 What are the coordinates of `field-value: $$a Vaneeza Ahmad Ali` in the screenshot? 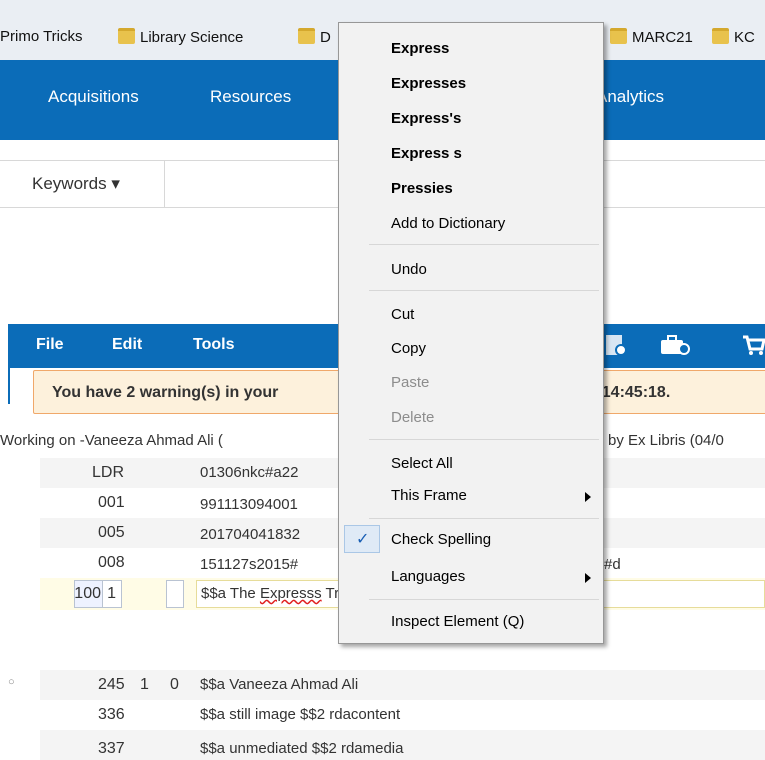 It's located at (279, 684).